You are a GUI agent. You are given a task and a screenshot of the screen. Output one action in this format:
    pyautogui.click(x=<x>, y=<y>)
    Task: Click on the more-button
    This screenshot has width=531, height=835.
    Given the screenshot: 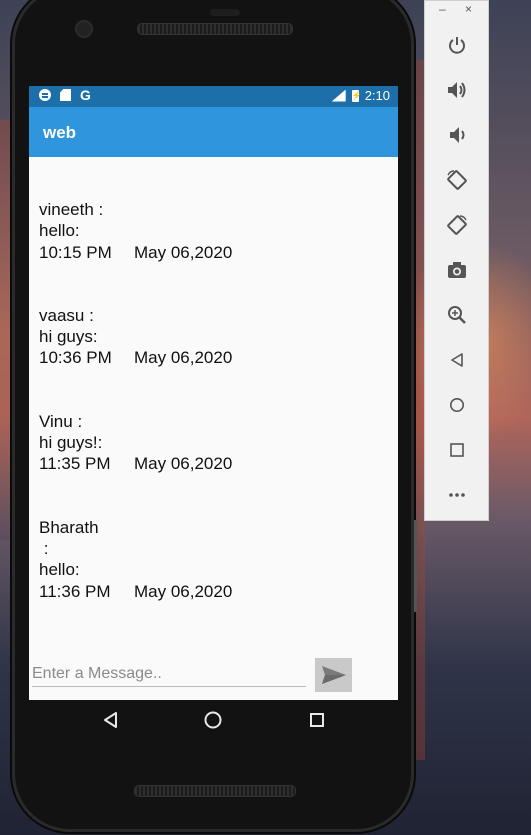 What is the action you would take?
    pyautogui.click(x=457, y=495)
    